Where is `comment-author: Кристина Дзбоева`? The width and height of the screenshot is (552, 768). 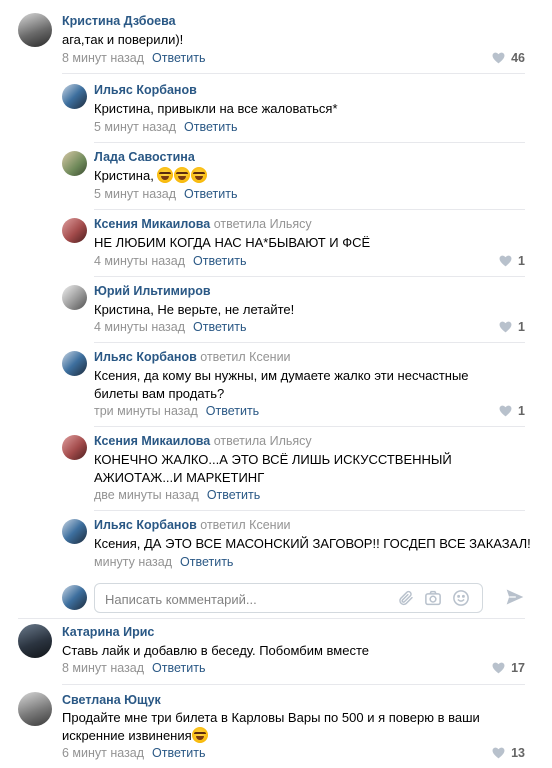 comment-author: Кристина Дзбоева is located at coordinates (119, 21).